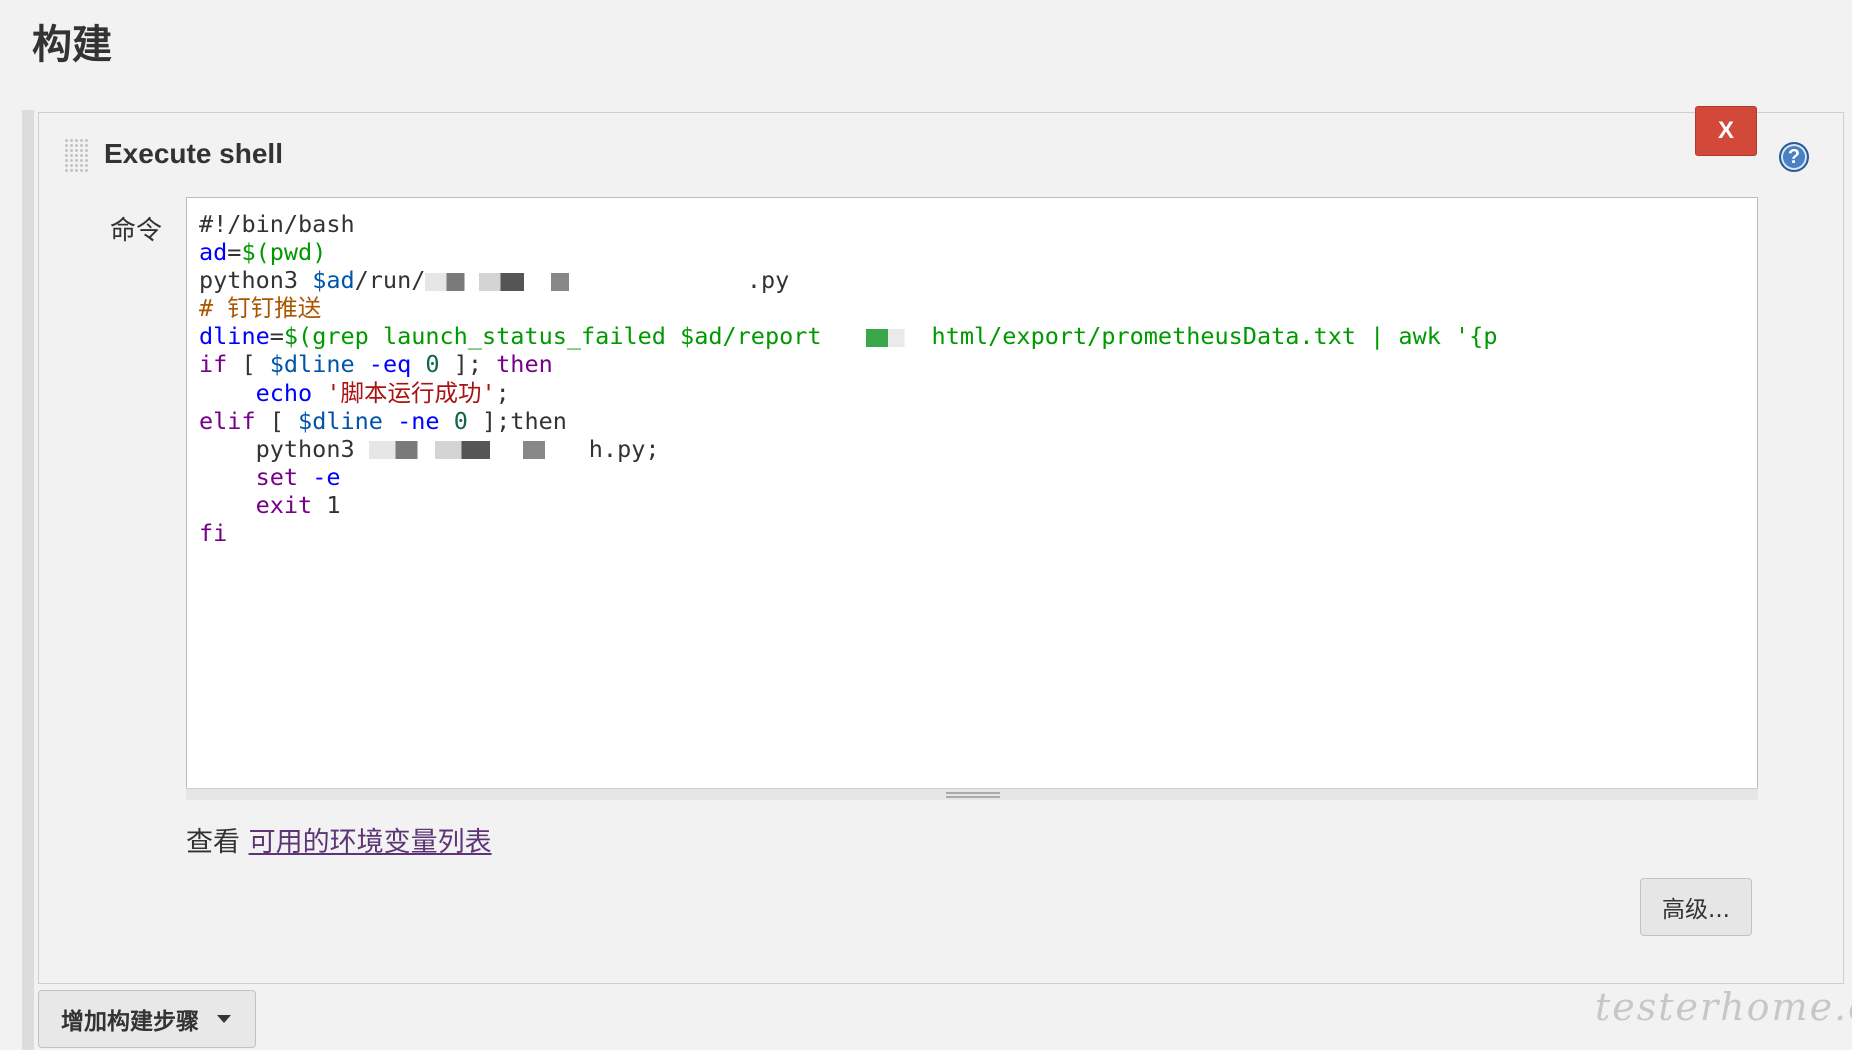 This screenshot has height=1050, width=1852. Describe the element at coordinates (978, 505) in the screenshot. I see `code-line: exit 1` at that location.